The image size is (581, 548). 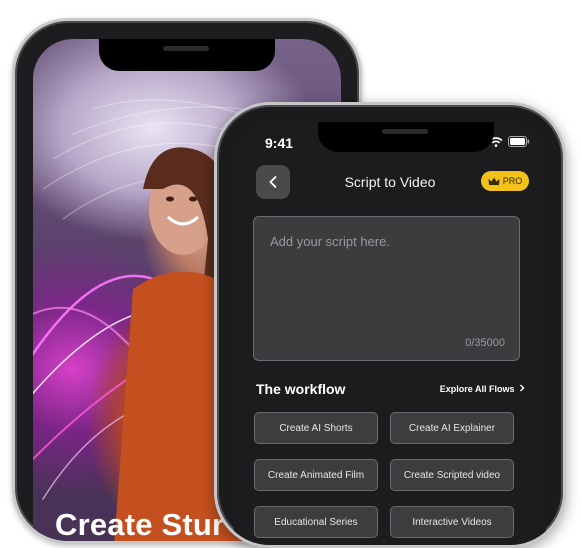 I want to click on battery-icon, so click(x=519, y=141).